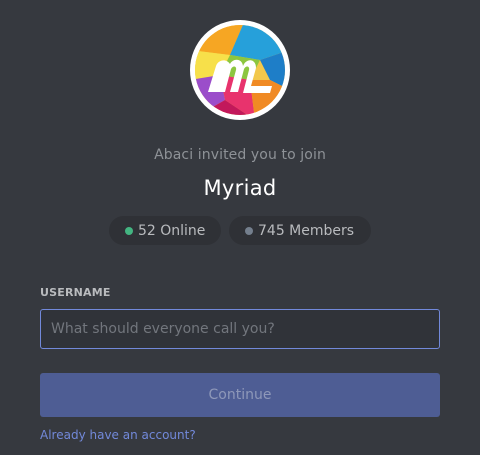 This screenshot has height=455, width=480. What do you see at coordinates (240, 395) in the screenshot?
I see `continue-button: Continue` at bounding box center [240, 395].